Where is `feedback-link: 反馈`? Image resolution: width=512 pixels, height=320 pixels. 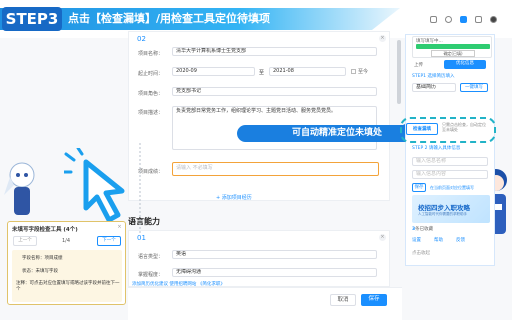 feedback-link: 反馈 is located at coordinates (460, 240).